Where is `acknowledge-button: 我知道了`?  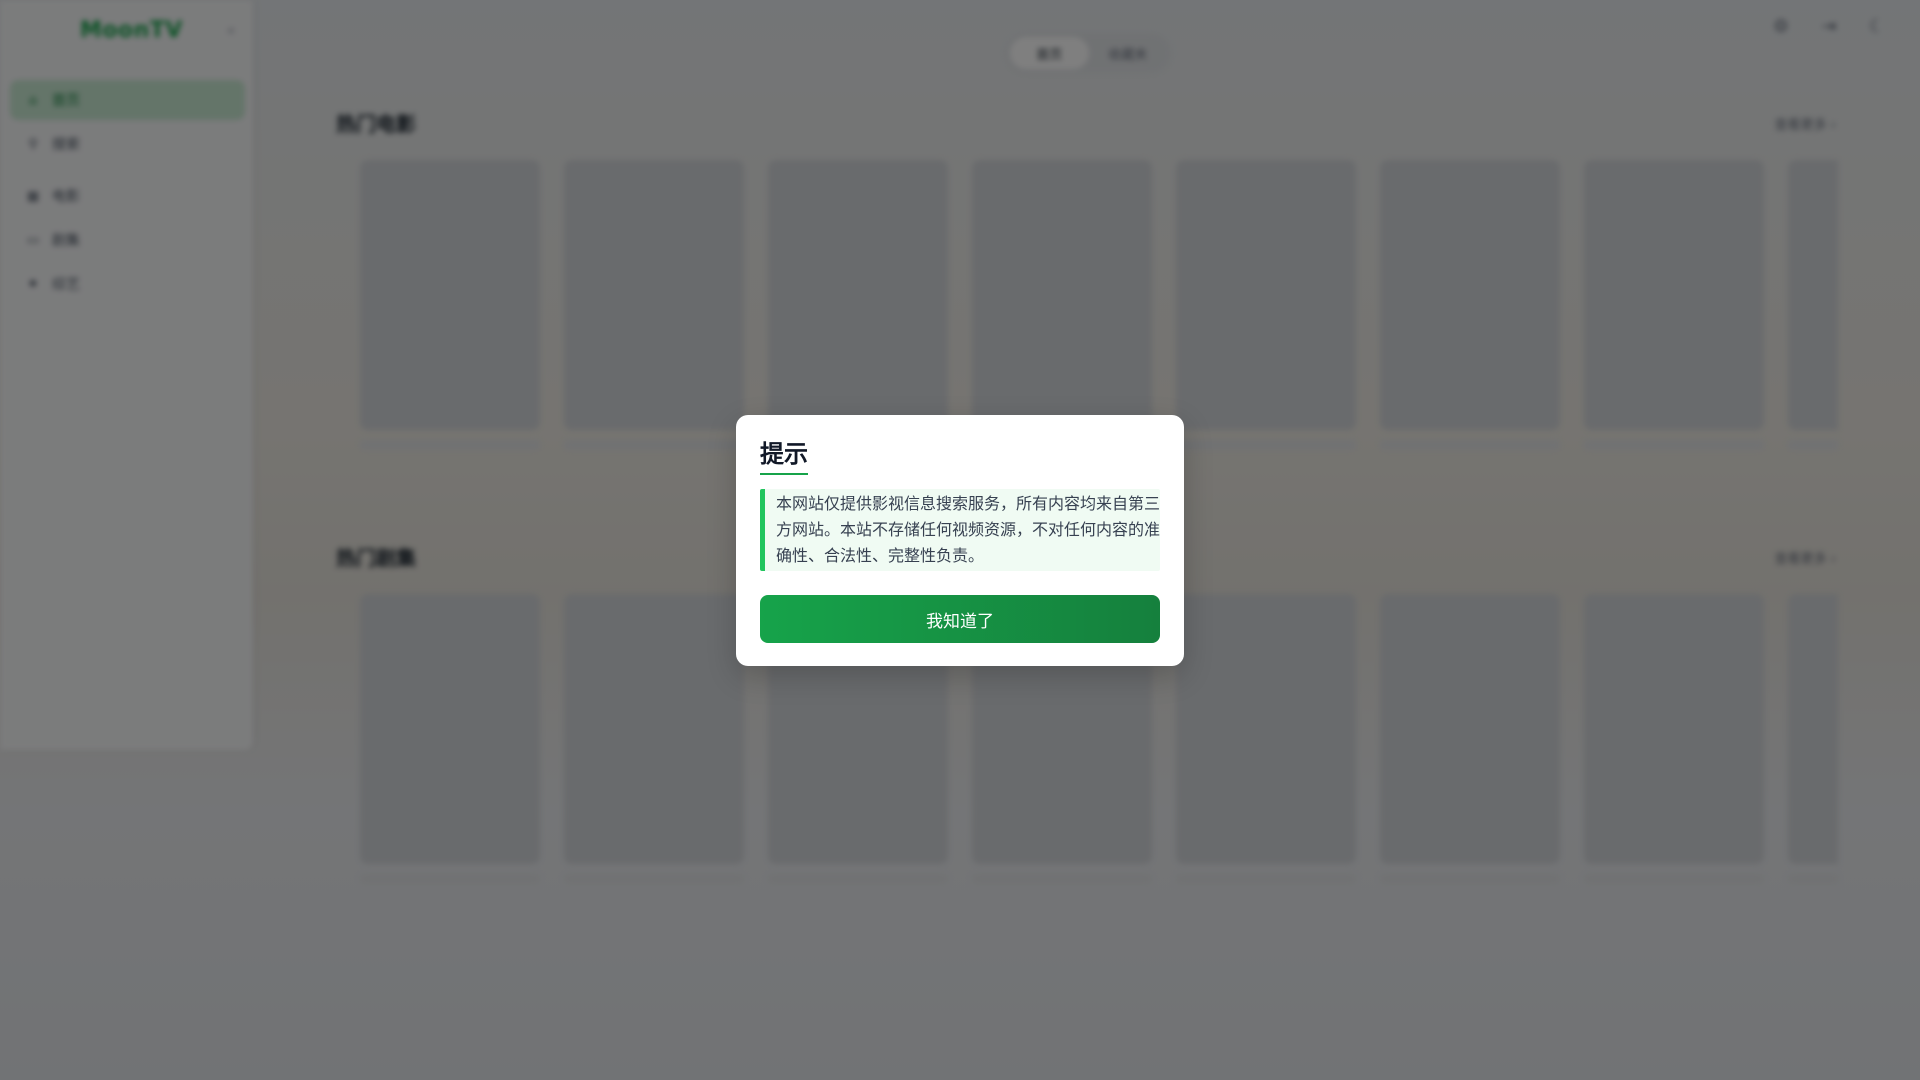
acknowledge-button: 我知道了 is located at coordinates (960, 619).